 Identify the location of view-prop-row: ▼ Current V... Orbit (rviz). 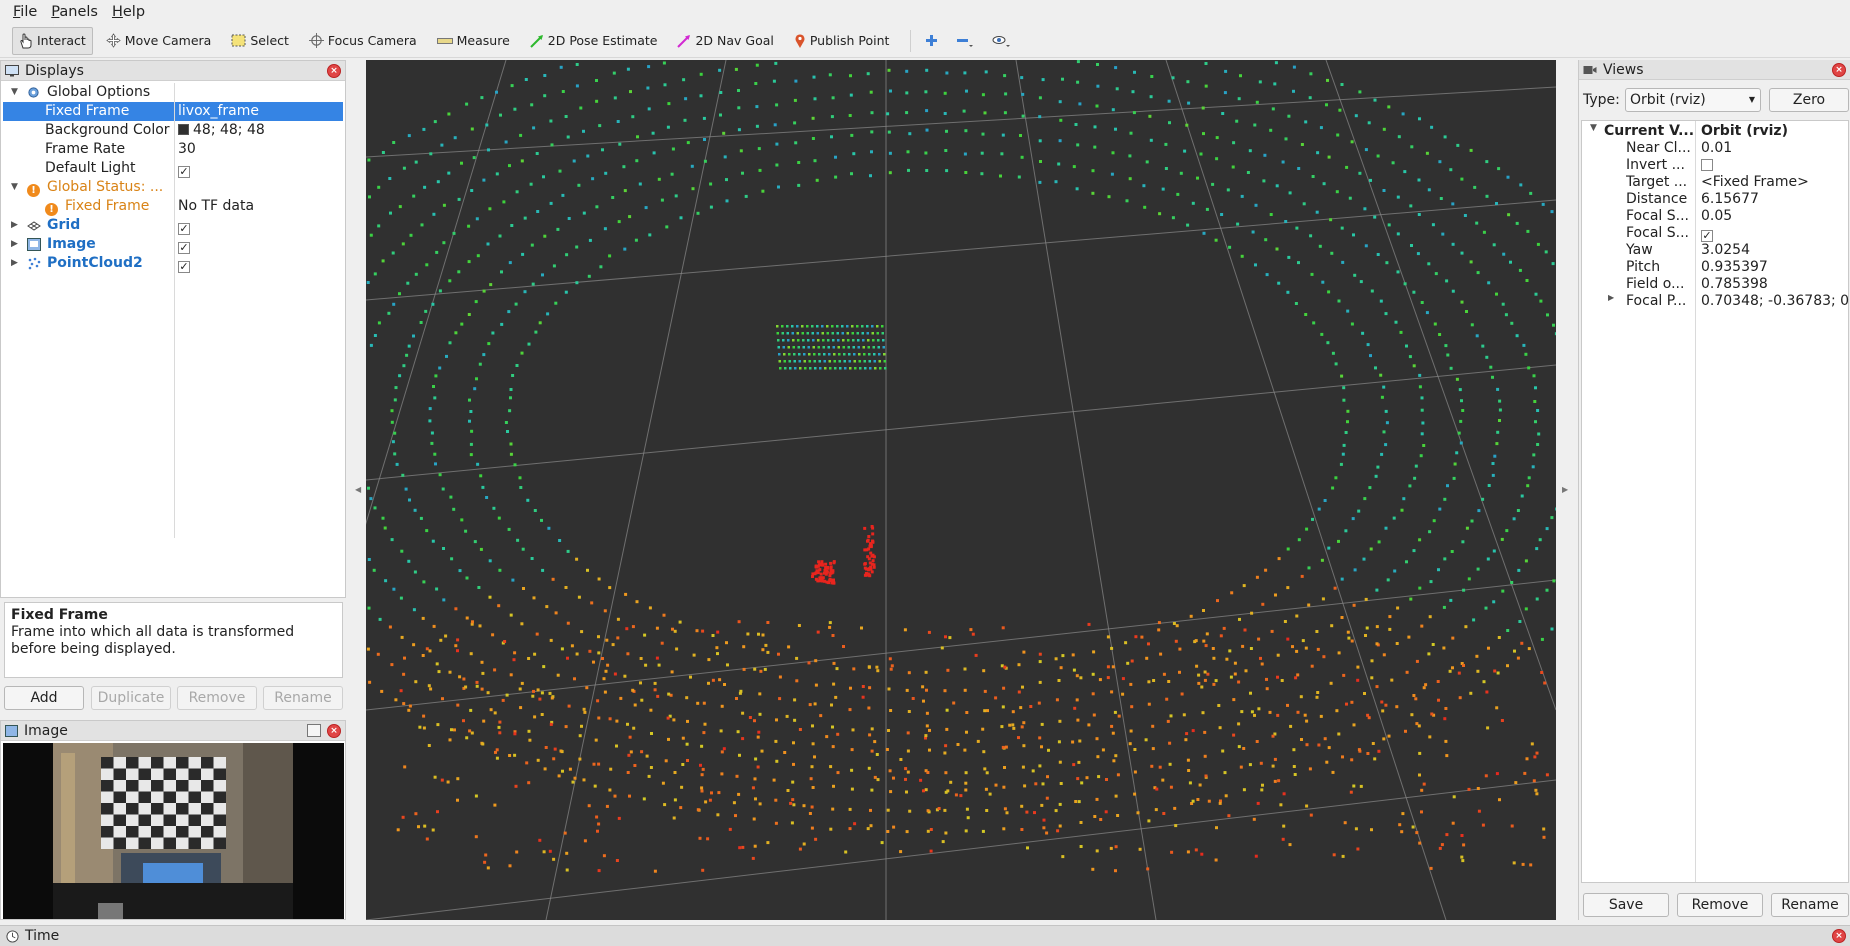
(1717, 131).